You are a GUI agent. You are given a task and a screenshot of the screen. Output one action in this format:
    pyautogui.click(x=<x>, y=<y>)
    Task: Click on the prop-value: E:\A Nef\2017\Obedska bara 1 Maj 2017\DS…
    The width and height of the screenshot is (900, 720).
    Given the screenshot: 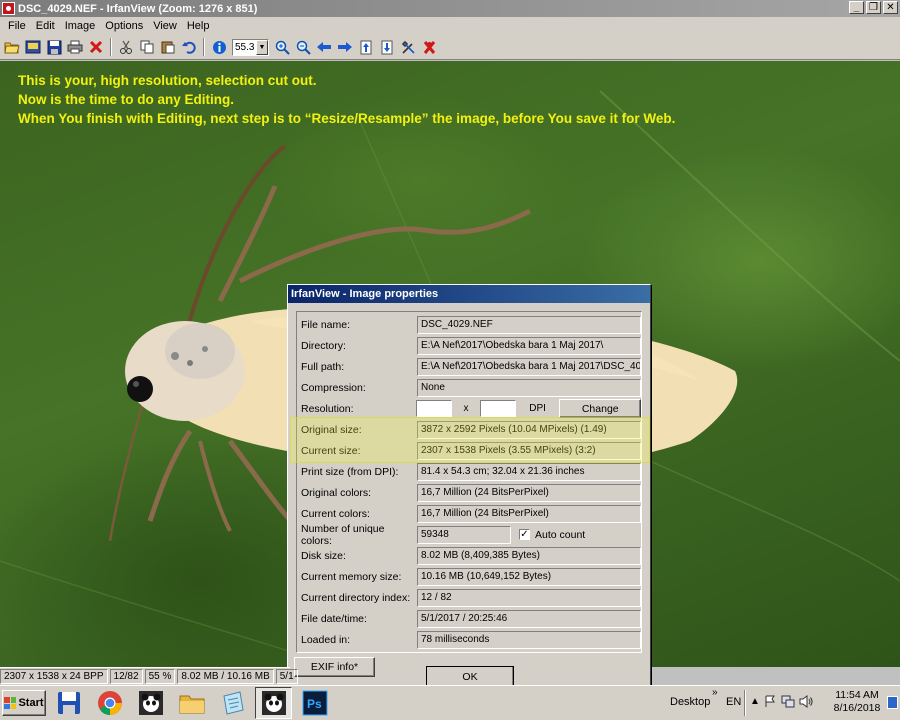 What is the action you would take?
    pyautogui.click(x=529, y=366)
    